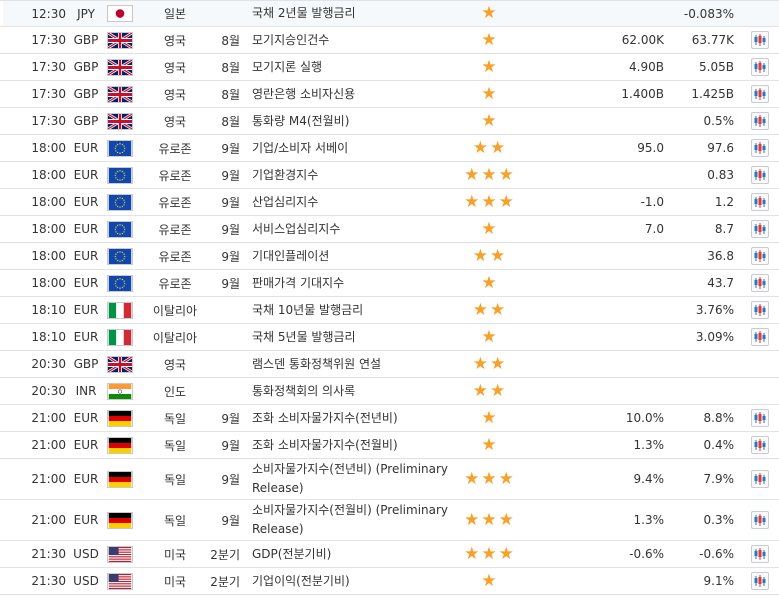  I want to click on calendar-row: 17:30 GBP 영국 8월 모기지승인건수 ★ 62.00K 63.77K, so click(389, 40).